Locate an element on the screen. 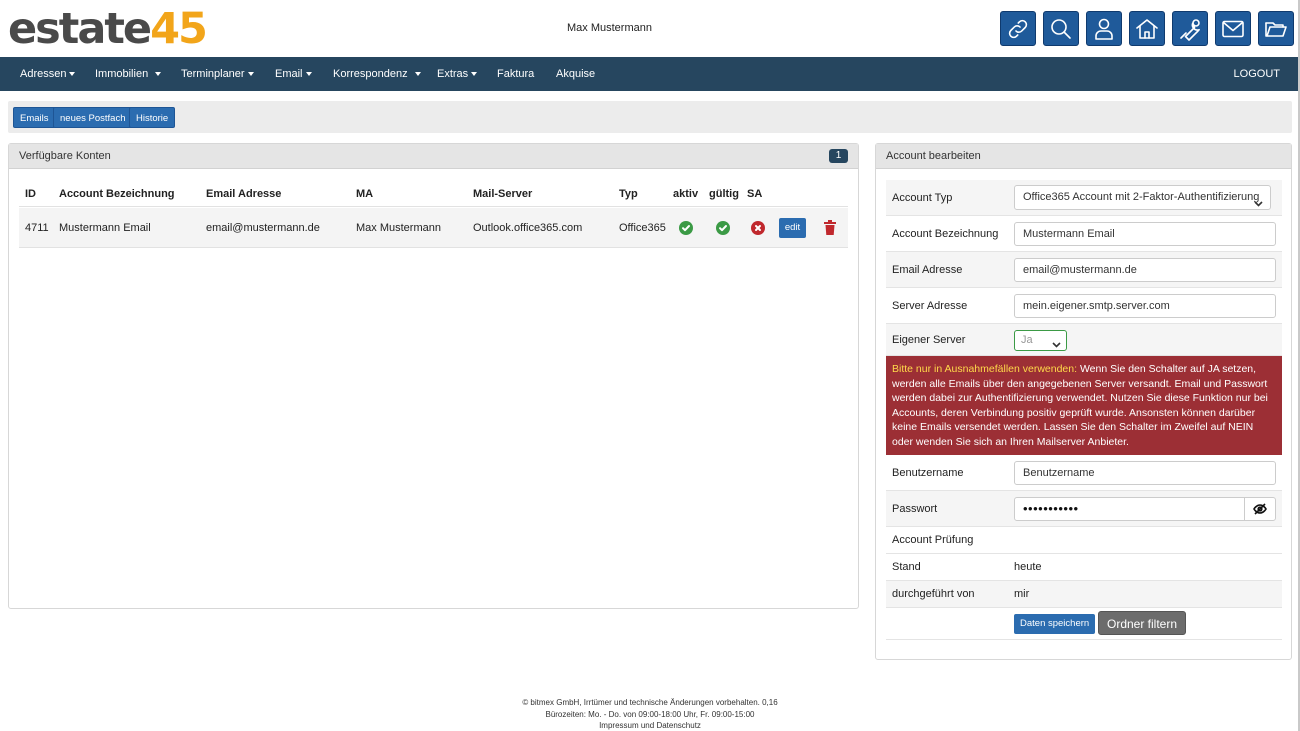 The image size is (1300, 731). x-circle-icon is located at coordinates (758, 228).